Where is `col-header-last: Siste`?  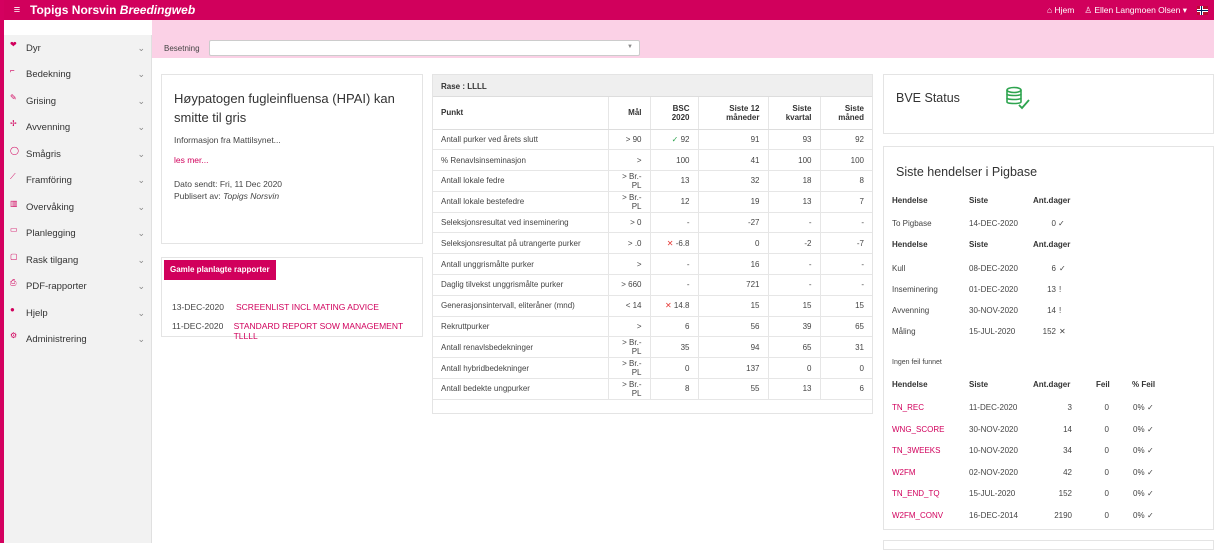
col-header-last: Siste is located at coordinates (979, 244).